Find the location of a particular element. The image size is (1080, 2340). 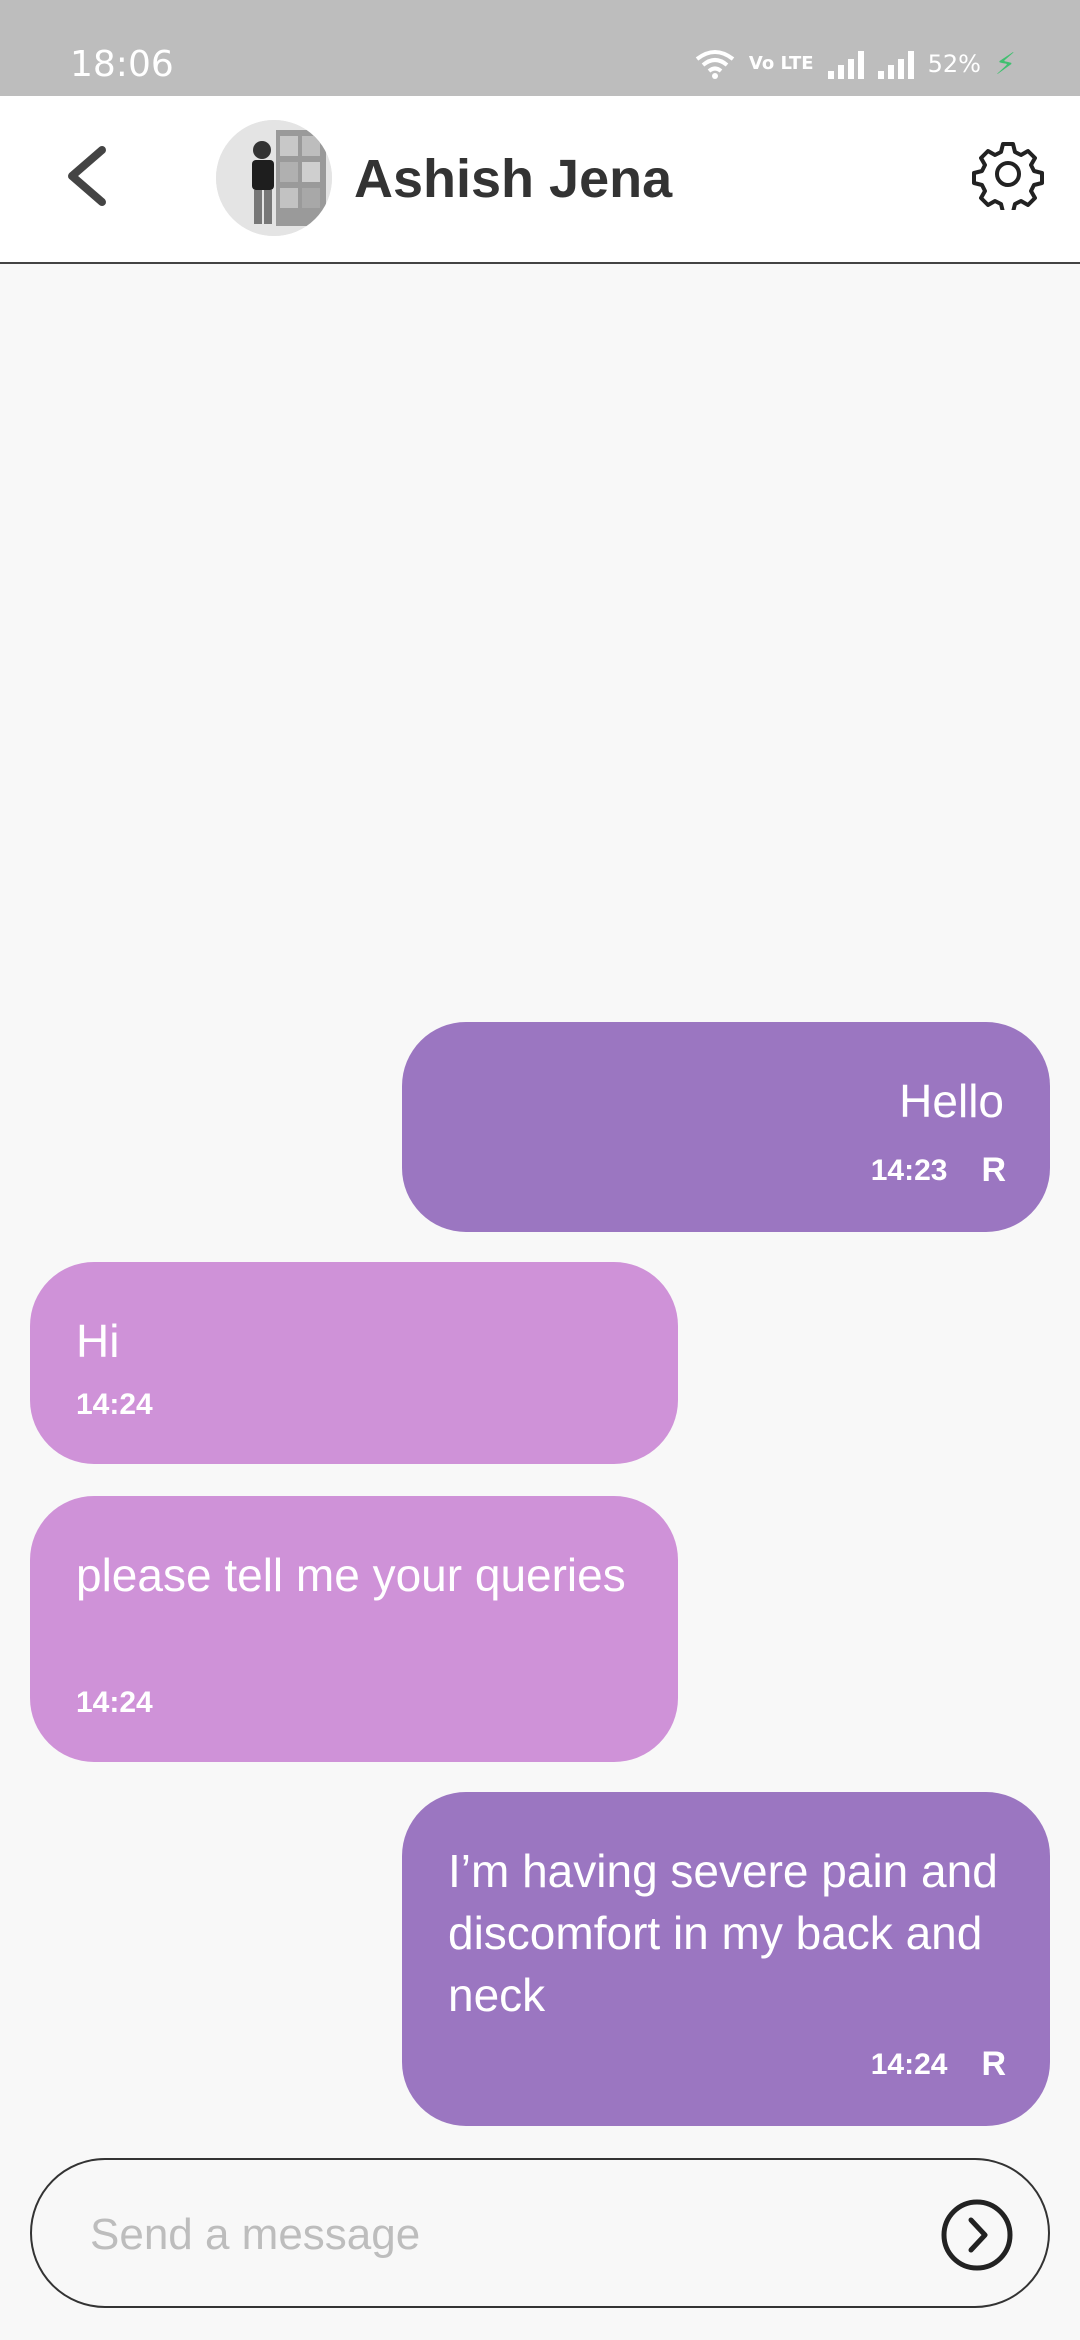

settings-button is located at coordinates (1008, 176).